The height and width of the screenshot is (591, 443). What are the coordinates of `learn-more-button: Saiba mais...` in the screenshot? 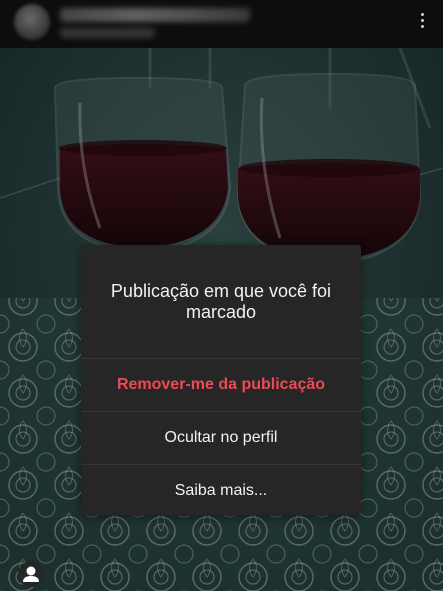 It's located at (221, 490).